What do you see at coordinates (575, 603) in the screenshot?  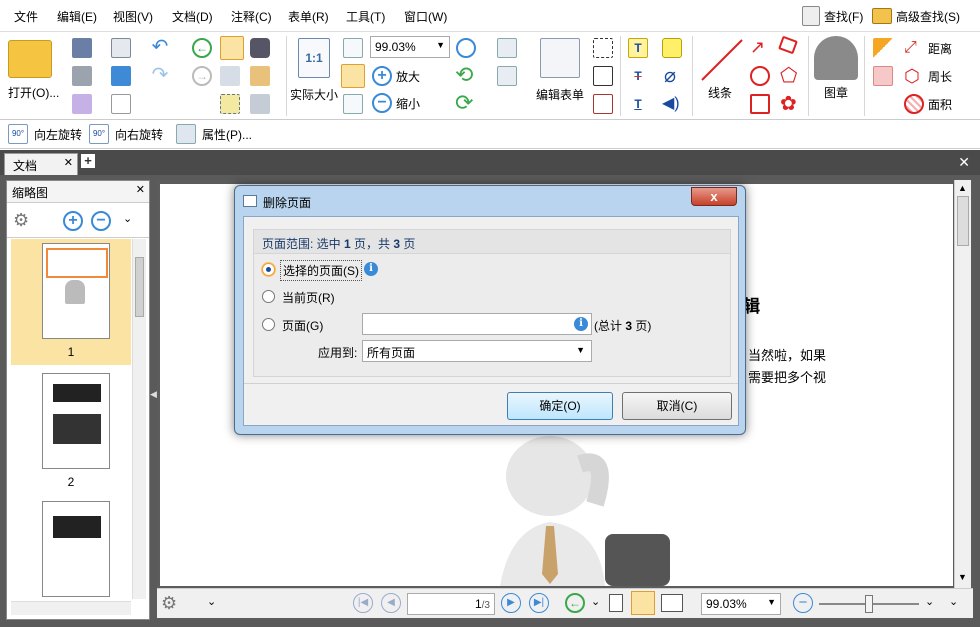 I see `go-back-icon: ←` at bounding box center [575, 603].